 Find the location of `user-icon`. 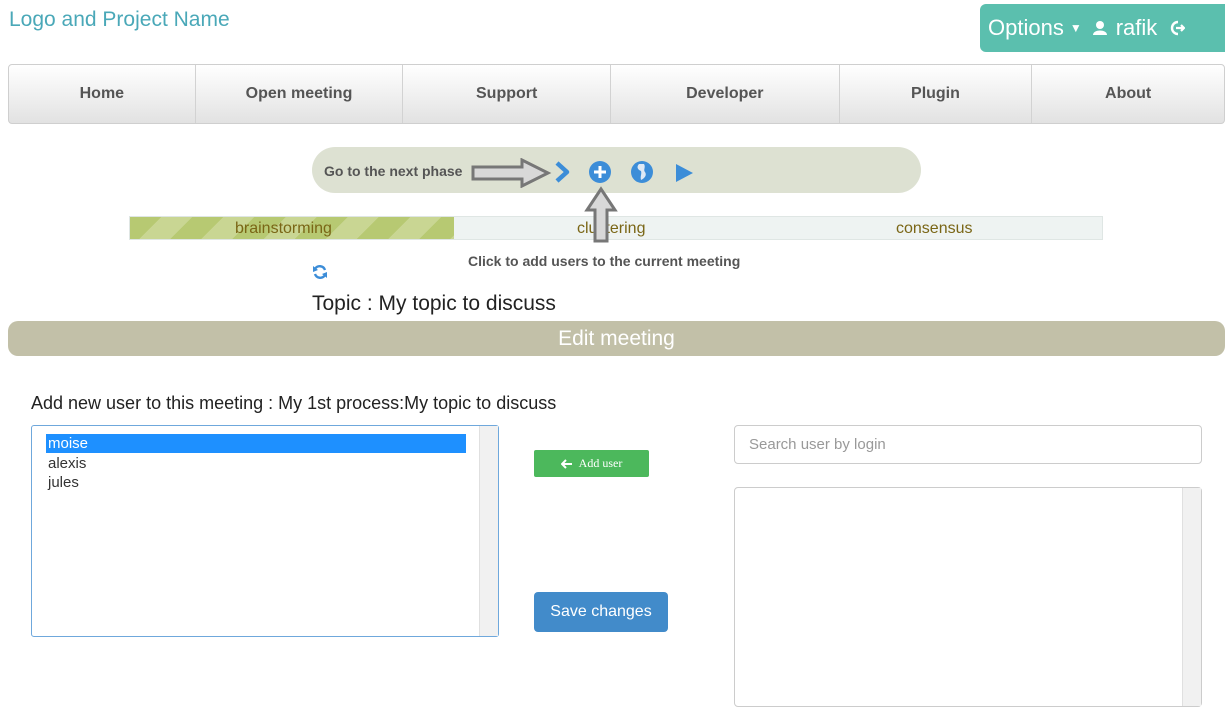

user-icon is located at coordinates (1100, 28).